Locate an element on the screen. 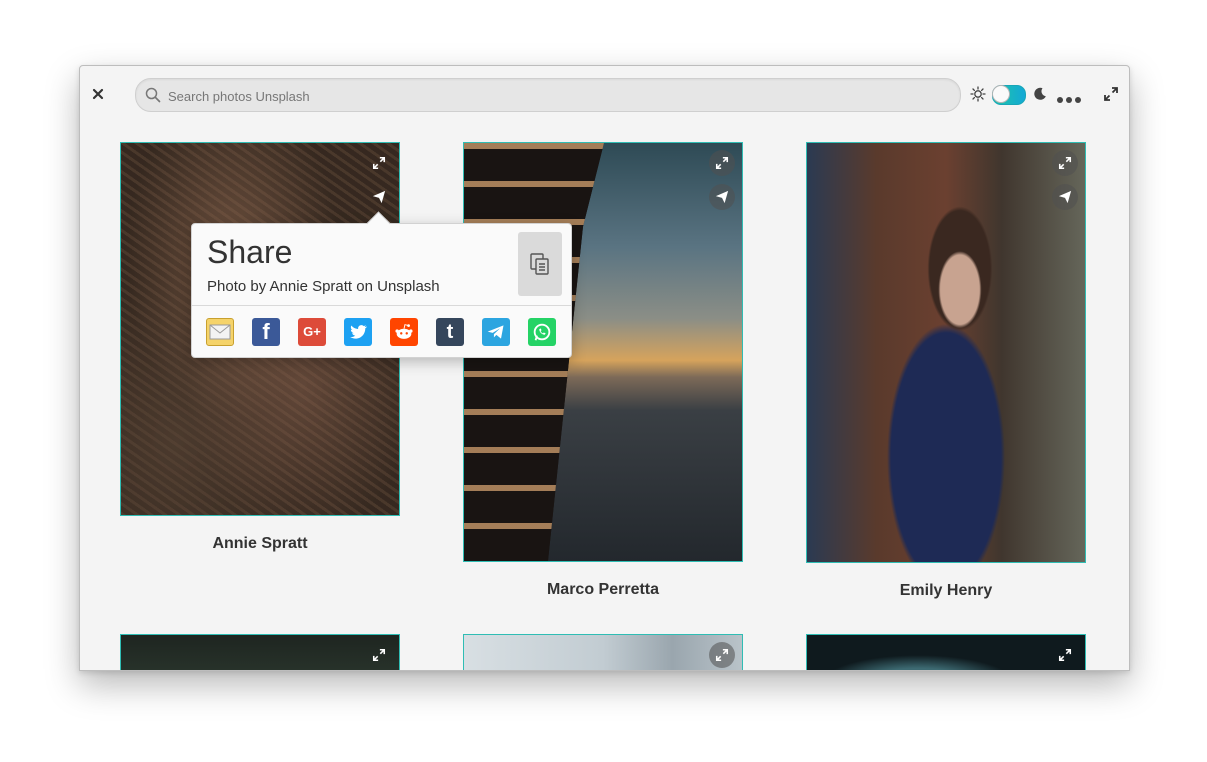  maximize-icon is located at coordinates (1111, 96).